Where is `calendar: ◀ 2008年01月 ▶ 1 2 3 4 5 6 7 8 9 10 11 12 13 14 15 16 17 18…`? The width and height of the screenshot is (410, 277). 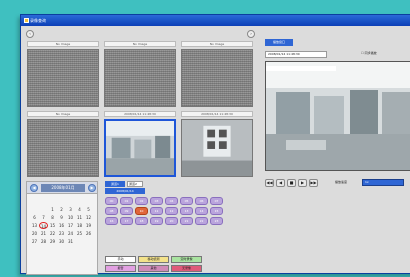 calendar: ◀ 2008年01月 ▶ 1 2 3 4 5 6 7 8 9 10 11 12 13 14 15 16 17 18… is located at coordinates (62, 228).